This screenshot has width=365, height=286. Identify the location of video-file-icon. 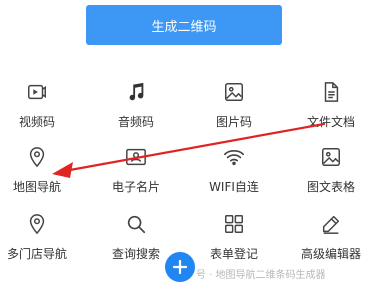
(37, 92).